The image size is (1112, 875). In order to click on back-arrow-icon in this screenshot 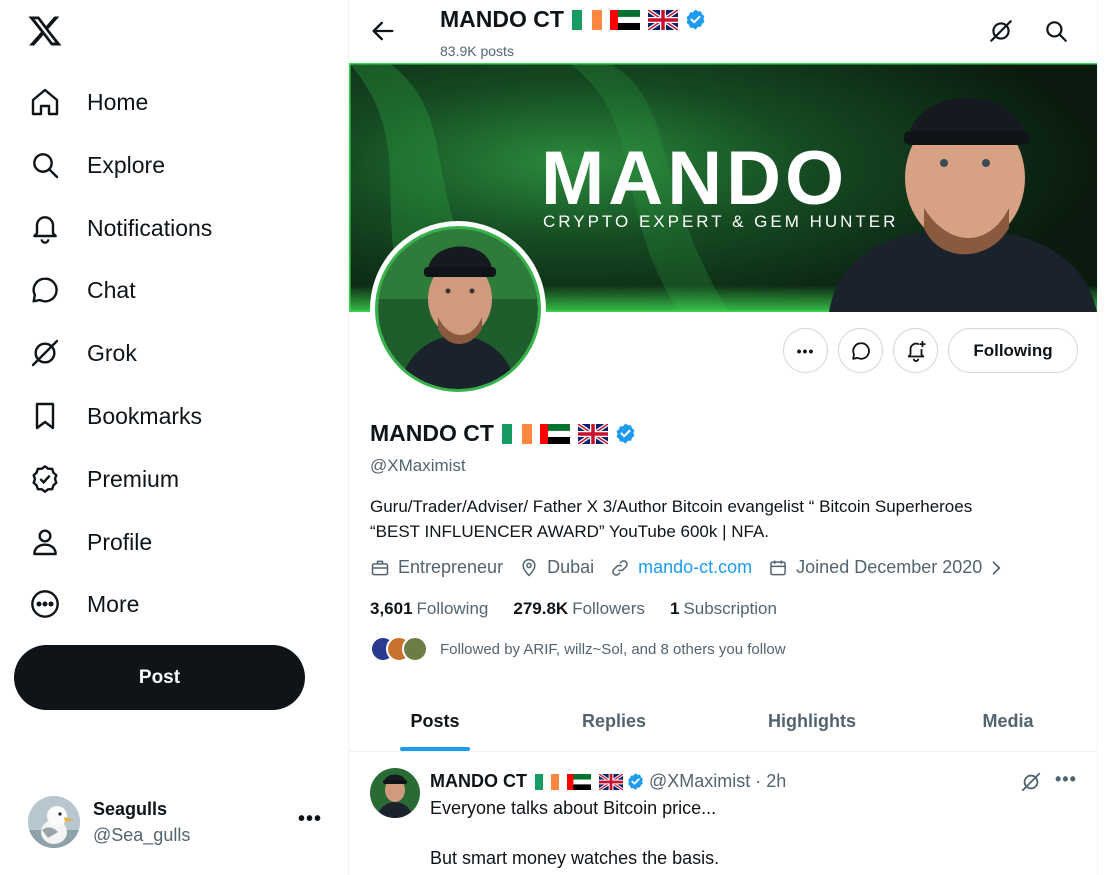, I will do `click(383, 31)`.